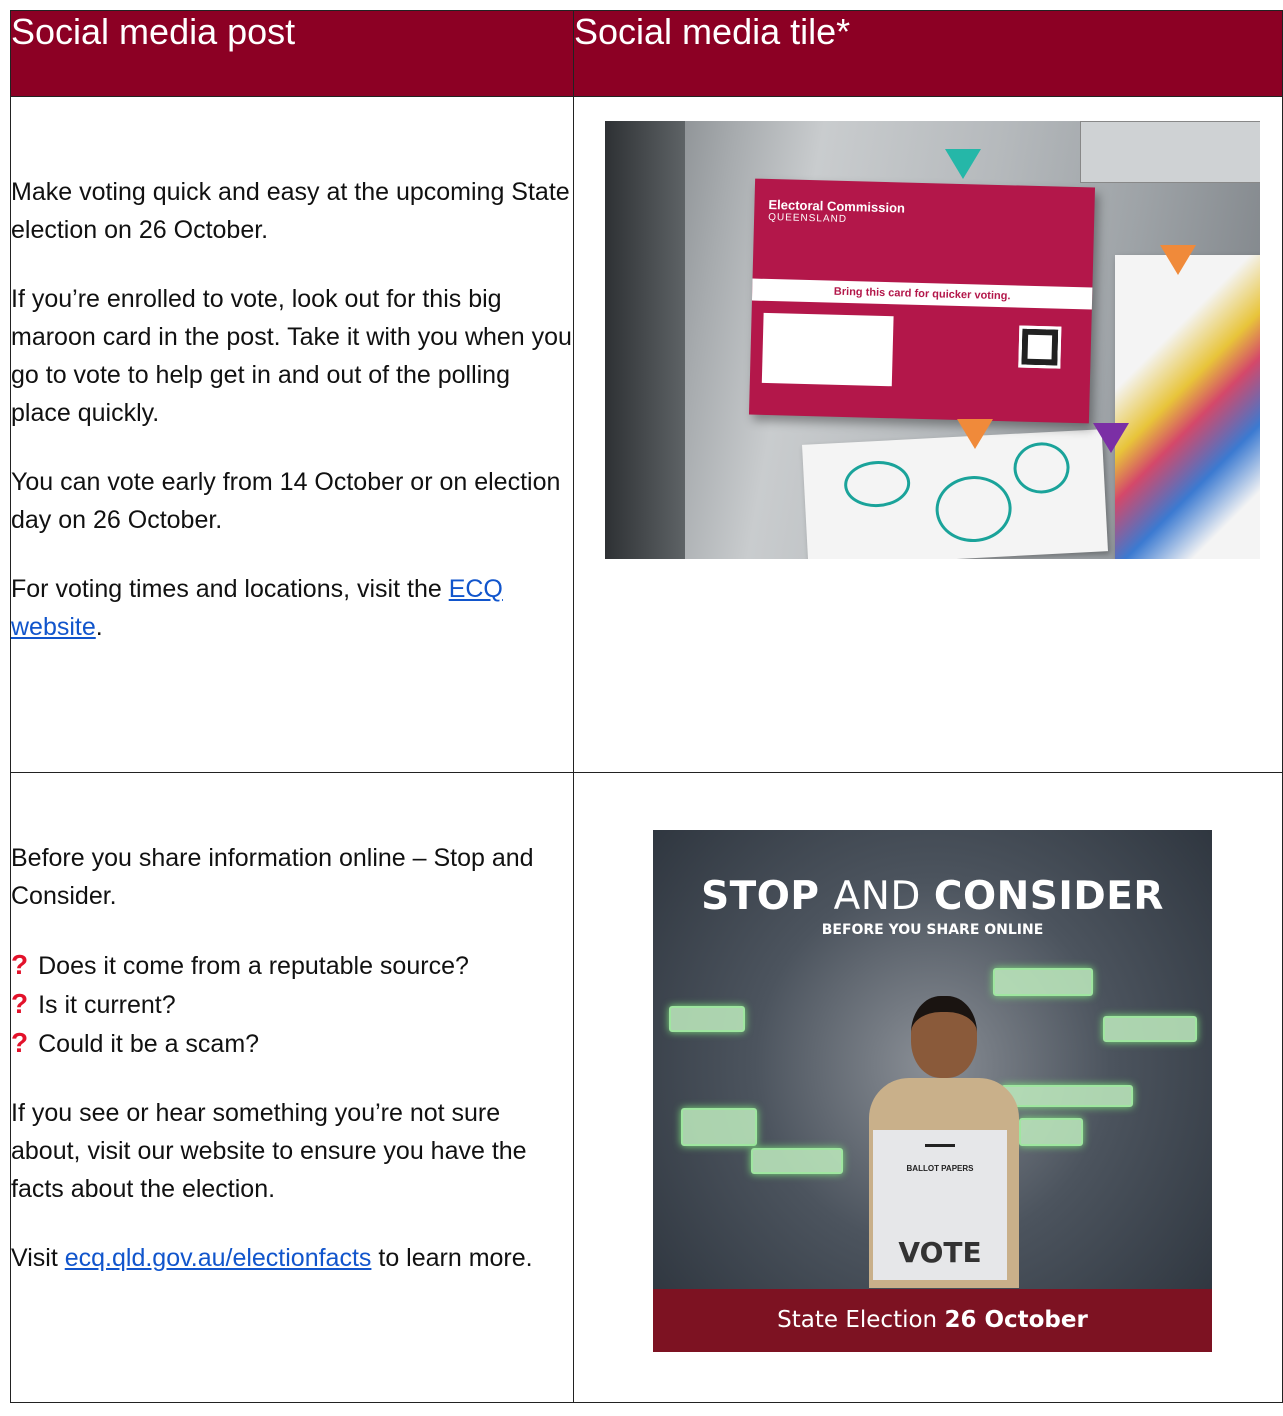 The height and width of the screenshot is (1416, 1283). Describe the element at coordinates (452, 1258) in the screenshot. I see `post2-paragraph-3-end: to learn more.` at that location.